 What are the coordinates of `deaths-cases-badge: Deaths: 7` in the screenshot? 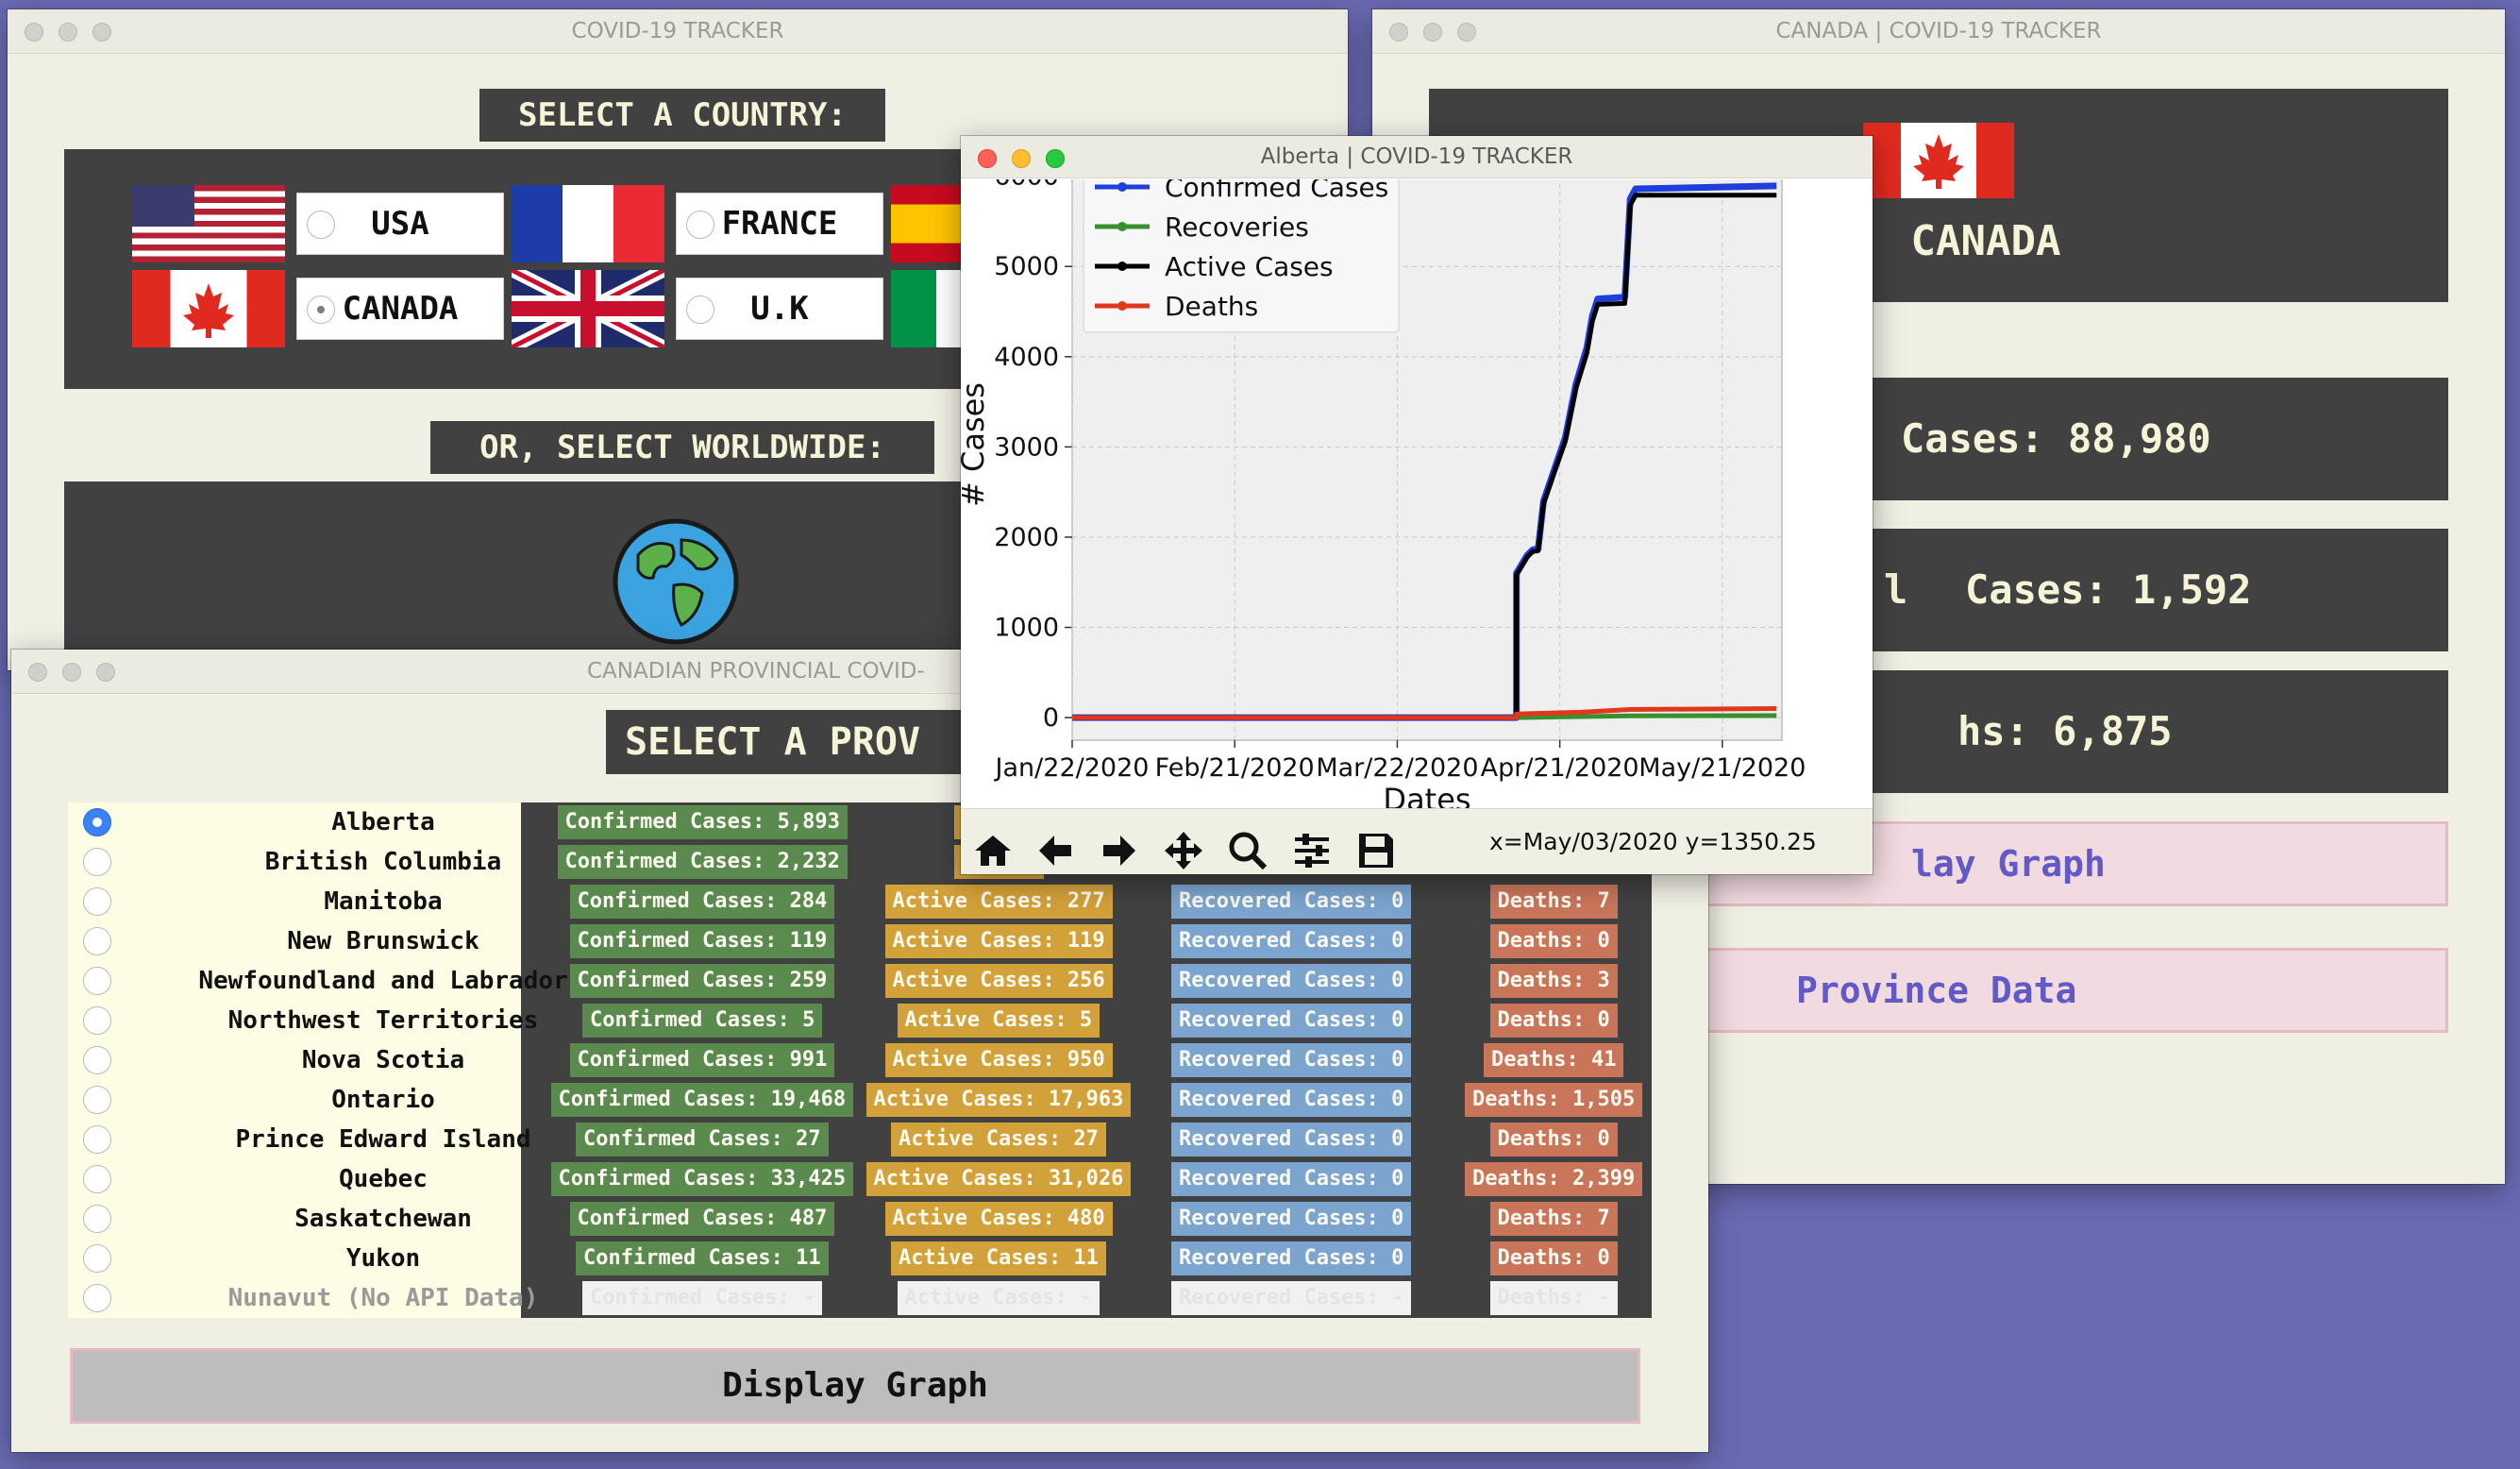 It's located at (1553, 1219).